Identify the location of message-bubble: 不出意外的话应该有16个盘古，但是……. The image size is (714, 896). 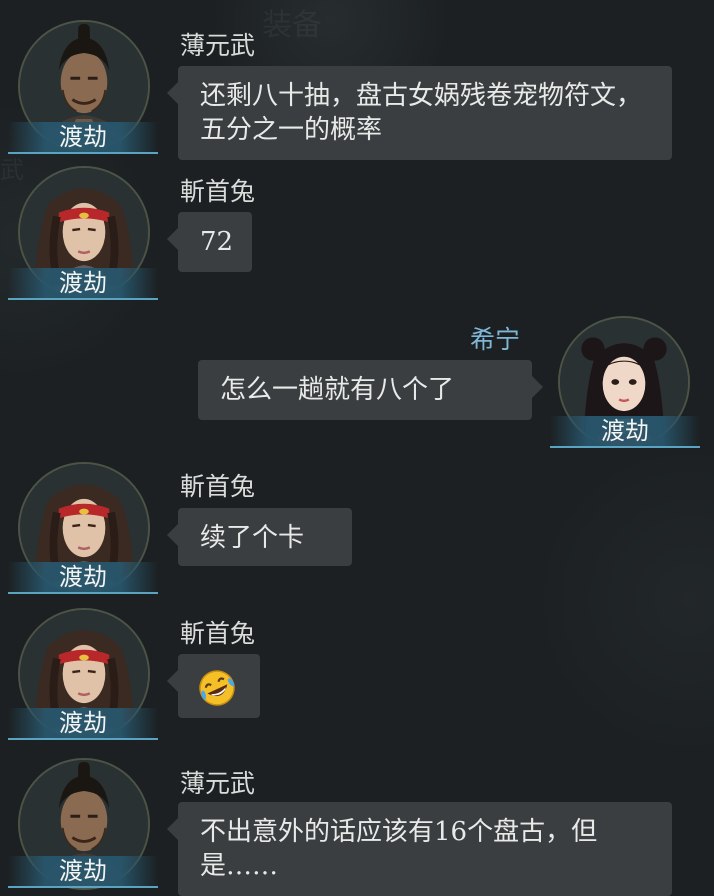
(419, 849).